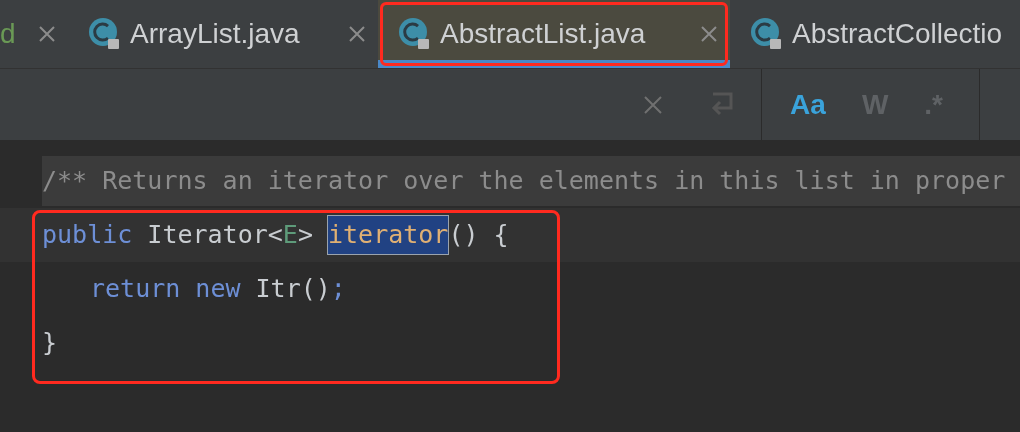  Describe the element at coordinates (215, 34) in the screenshot. I see `tab-label: ArrayList.java` at that location.